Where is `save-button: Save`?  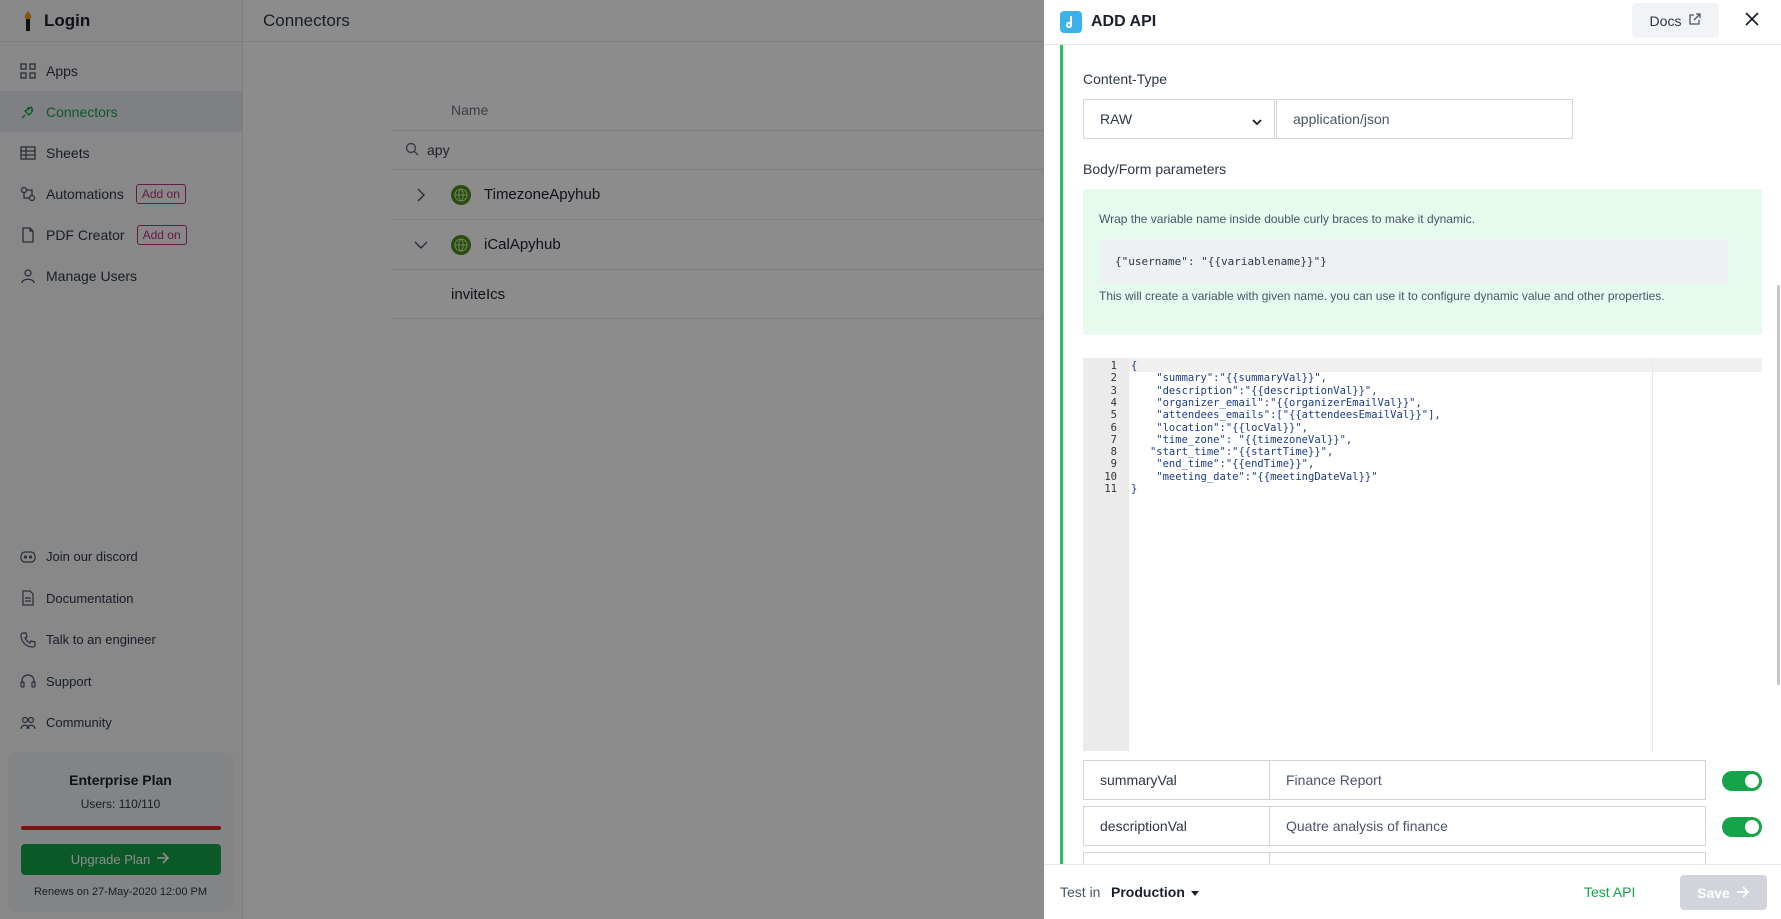 save-button: Save is located at coordinates (1723, 892).